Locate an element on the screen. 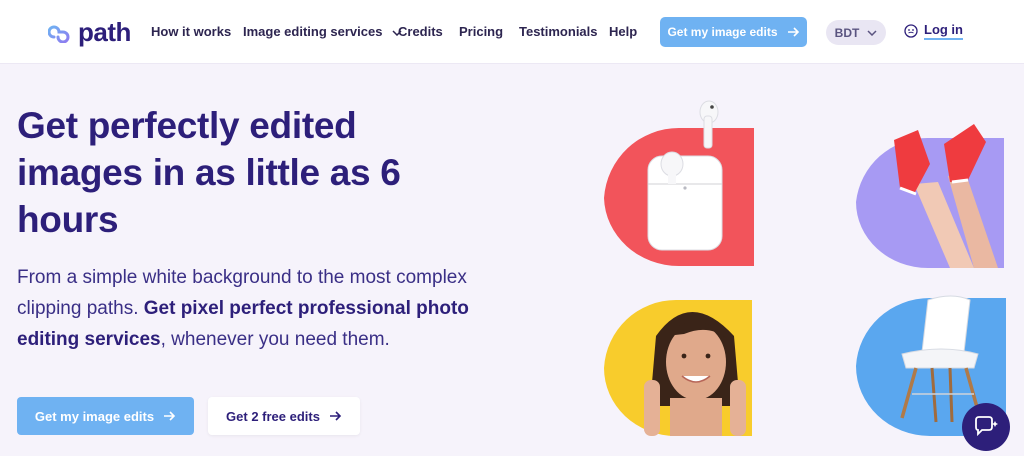 Image resolution: width=1024 pixels, height=456 pixels. woman-face-image is located at coordinates (678, 367).